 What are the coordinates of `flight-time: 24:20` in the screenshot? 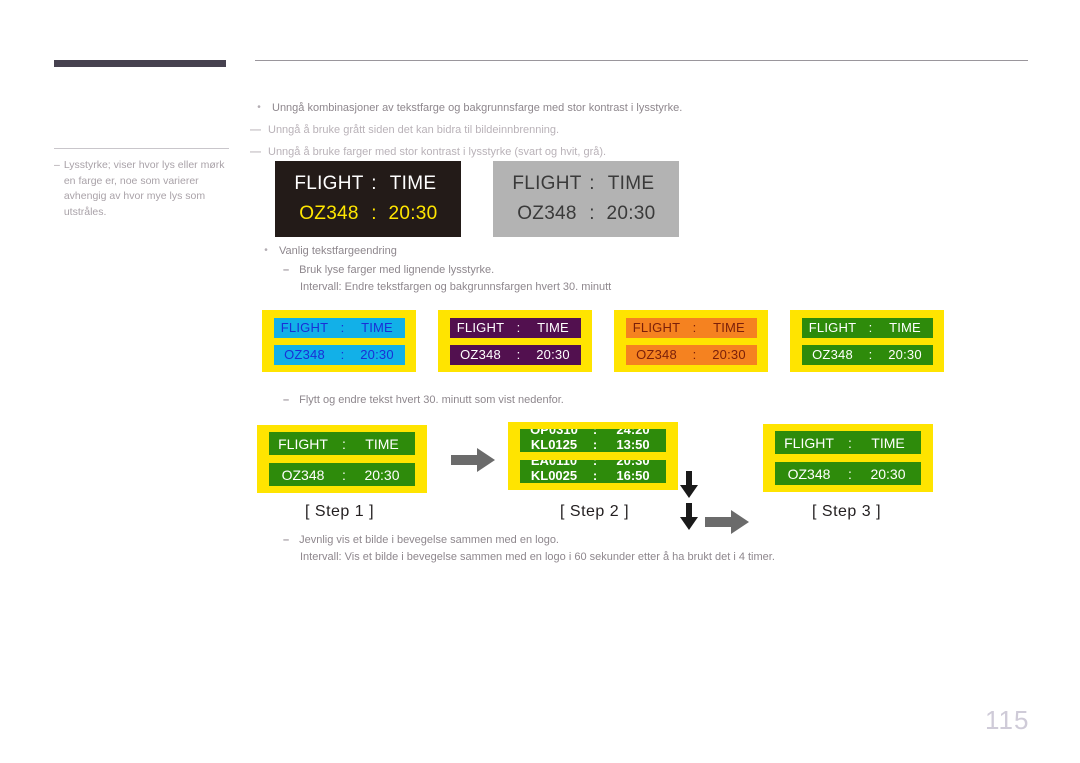 It's located at (633, 433).